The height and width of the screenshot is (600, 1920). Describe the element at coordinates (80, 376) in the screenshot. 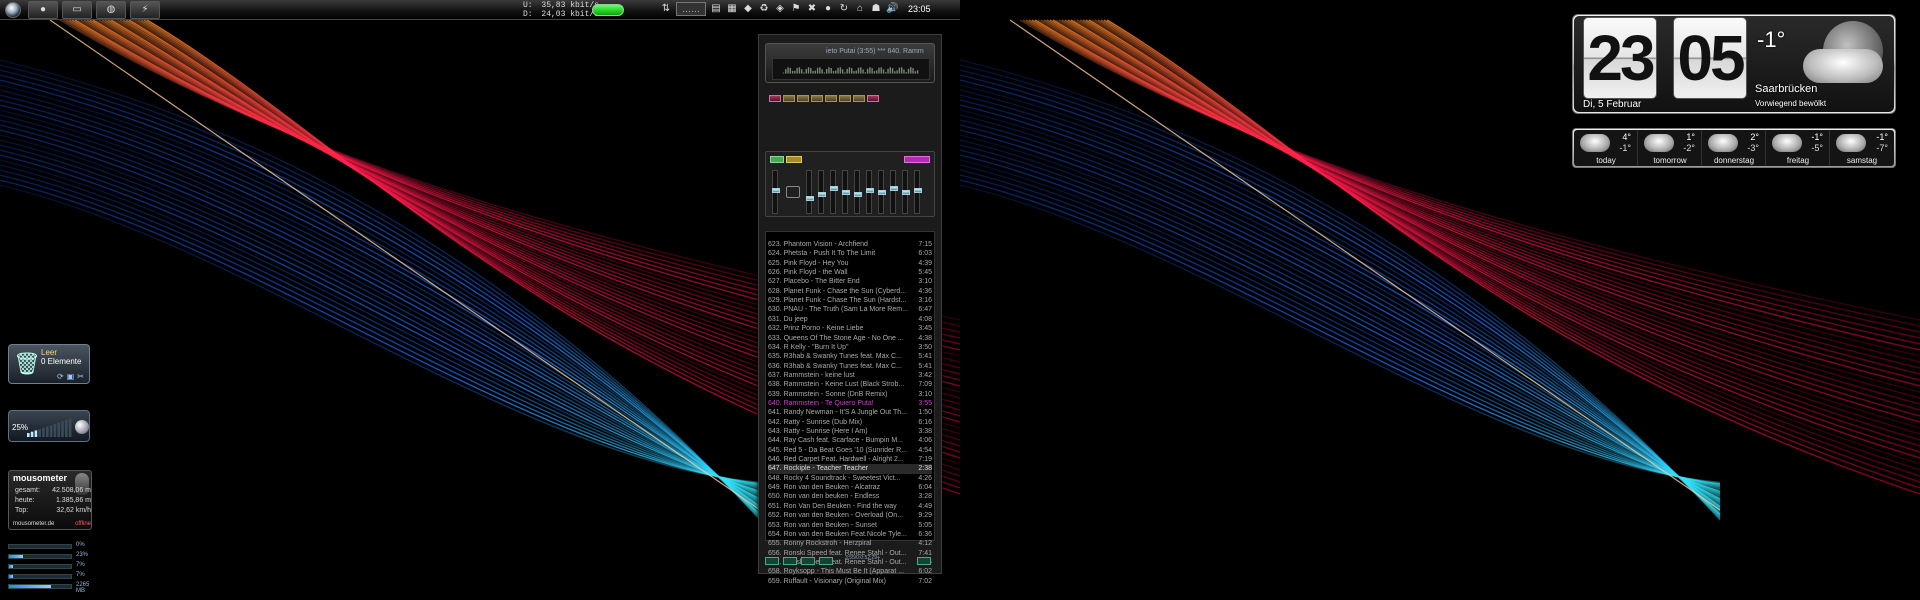

I see `empty-bin-icon: ✂` at that location.